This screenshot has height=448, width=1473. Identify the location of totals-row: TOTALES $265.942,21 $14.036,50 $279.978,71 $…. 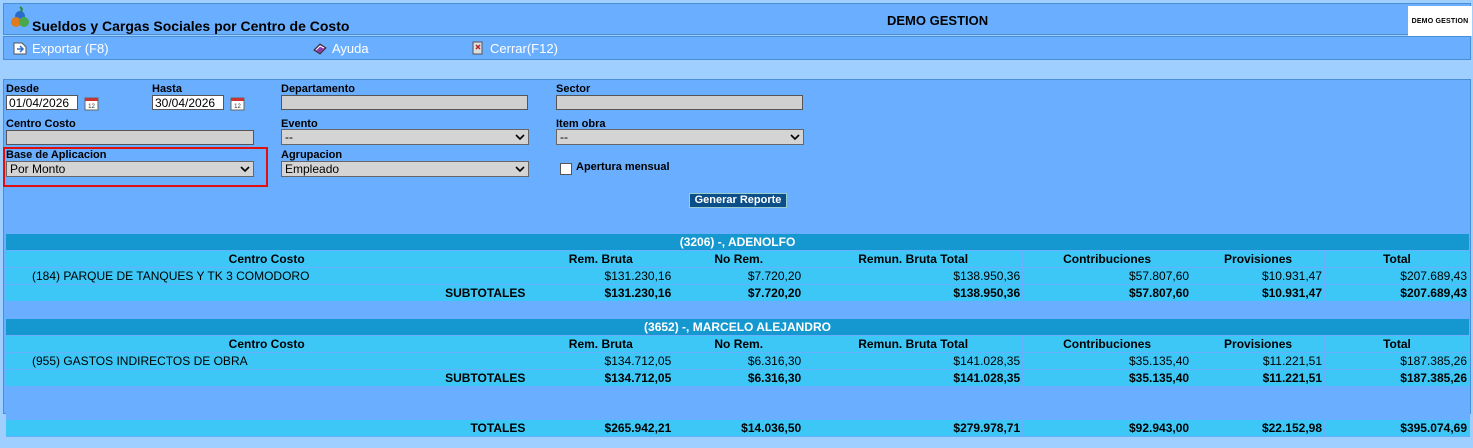
(738, 428).